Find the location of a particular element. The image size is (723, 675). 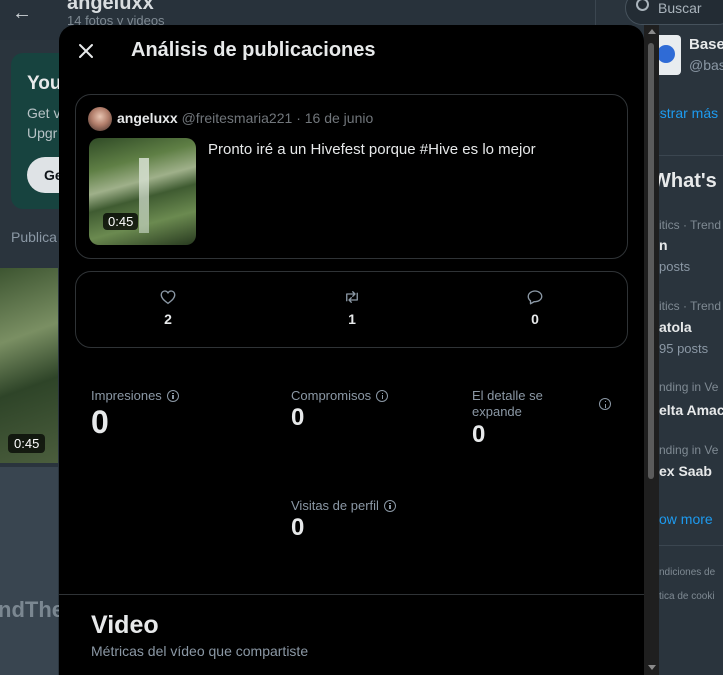

likes-stat: 2 is located at coordinates (168, 307).